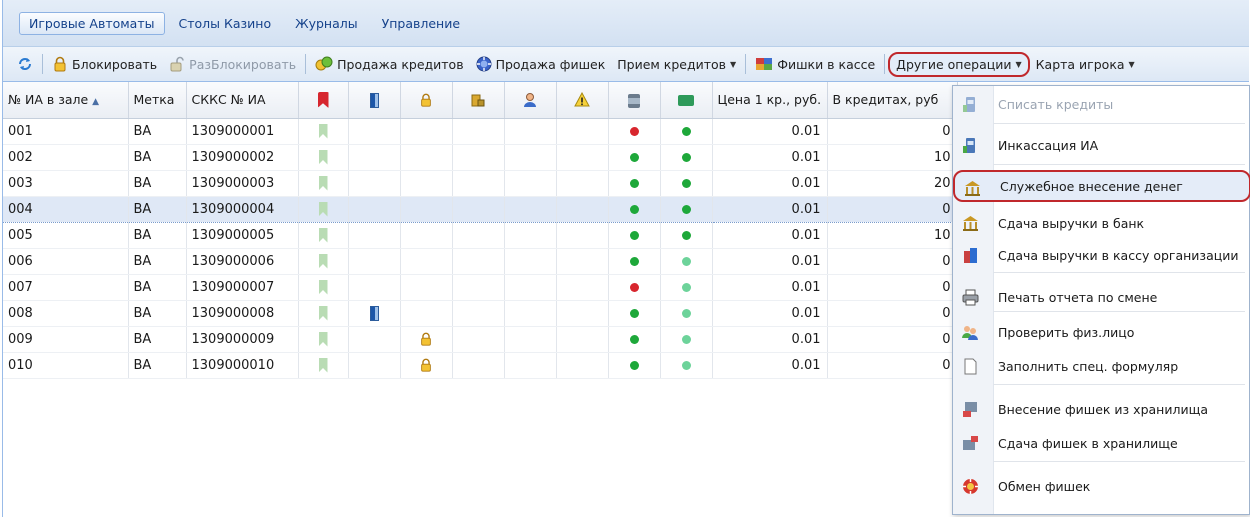 Image resolution: width=1260 pixels, height=517 pixels. I want to click on cell-skkc: 1309000008, so click(242, 313).